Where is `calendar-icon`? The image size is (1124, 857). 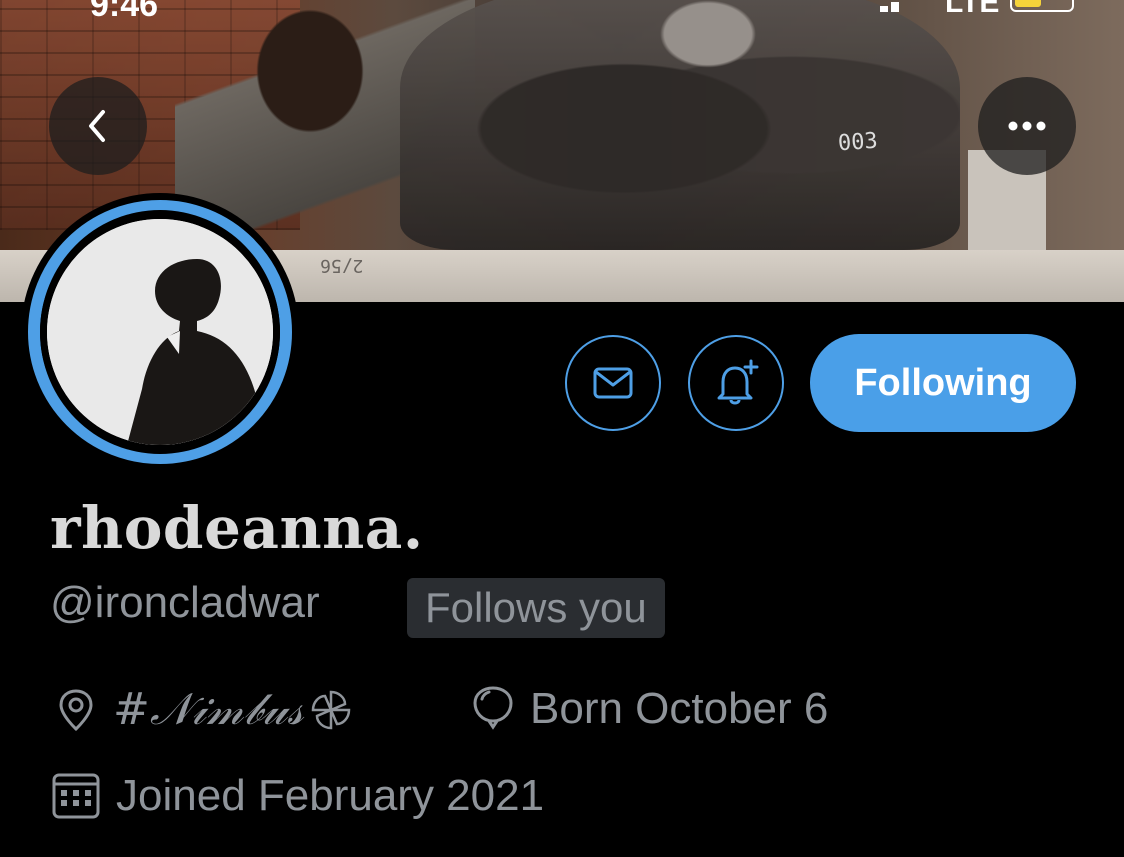 calendar-icon is located at coordinates (76, 796).